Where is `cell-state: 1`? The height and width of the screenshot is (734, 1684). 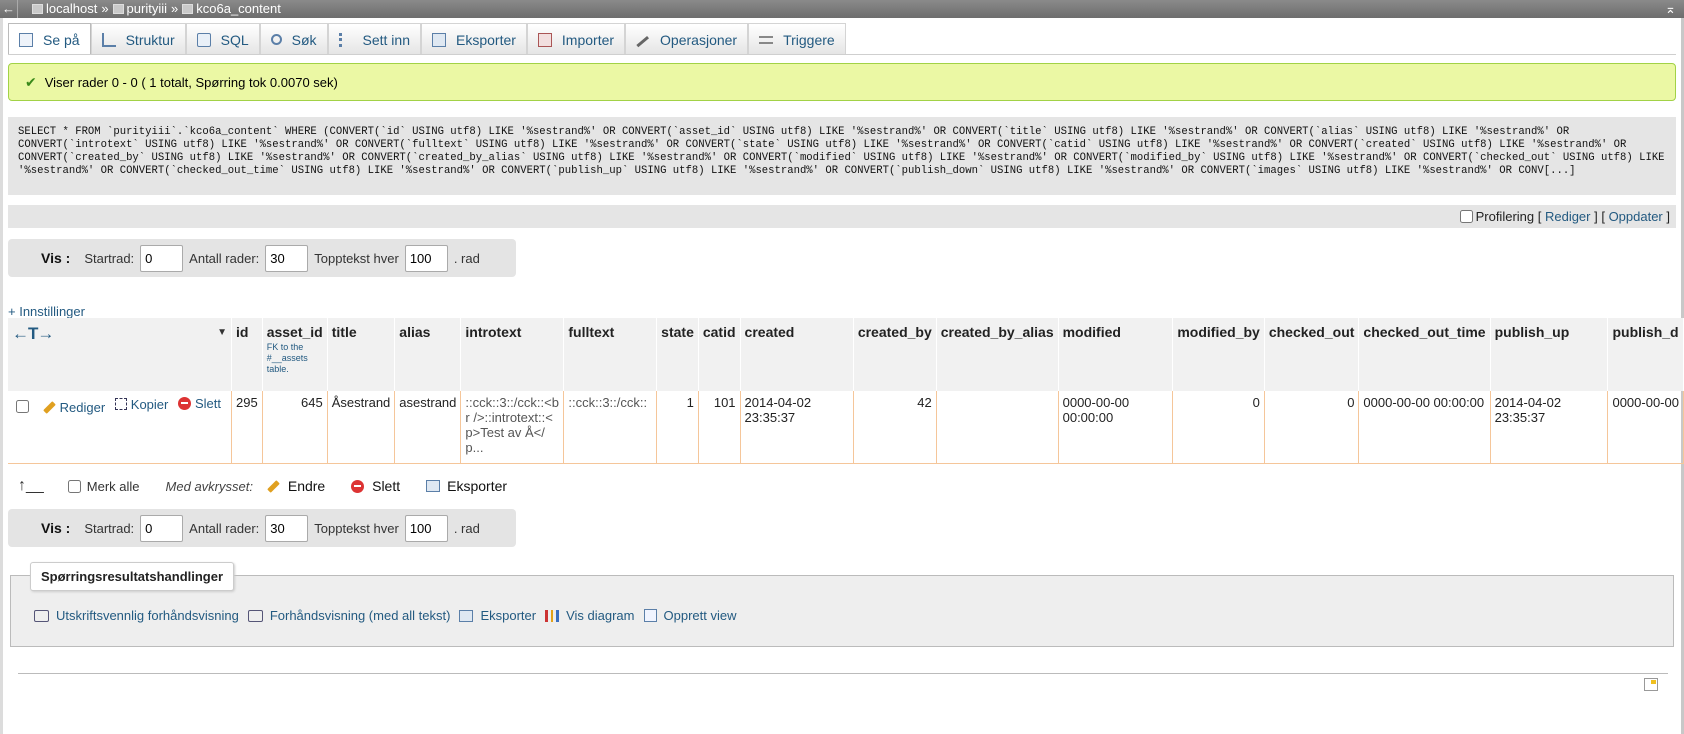
cell-state: 1 is located at coordinates (677, 427).